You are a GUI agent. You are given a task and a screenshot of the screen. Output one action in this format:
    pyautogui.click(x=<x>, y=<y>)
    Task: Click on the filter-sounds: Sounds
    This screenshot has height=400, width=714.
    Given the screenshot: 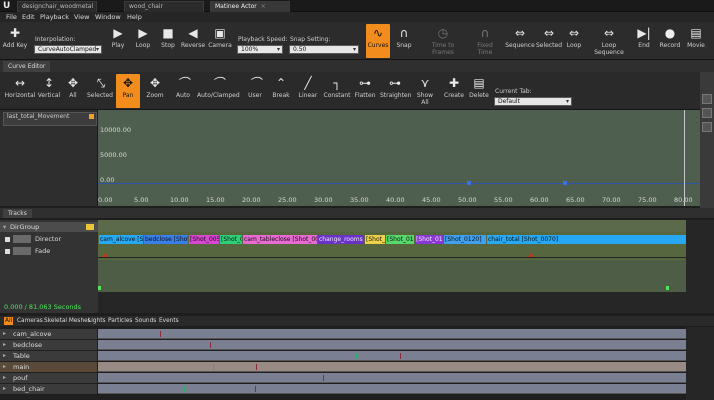 What is the action you would take?
    pyautogui.click(x=145, y=321)
    